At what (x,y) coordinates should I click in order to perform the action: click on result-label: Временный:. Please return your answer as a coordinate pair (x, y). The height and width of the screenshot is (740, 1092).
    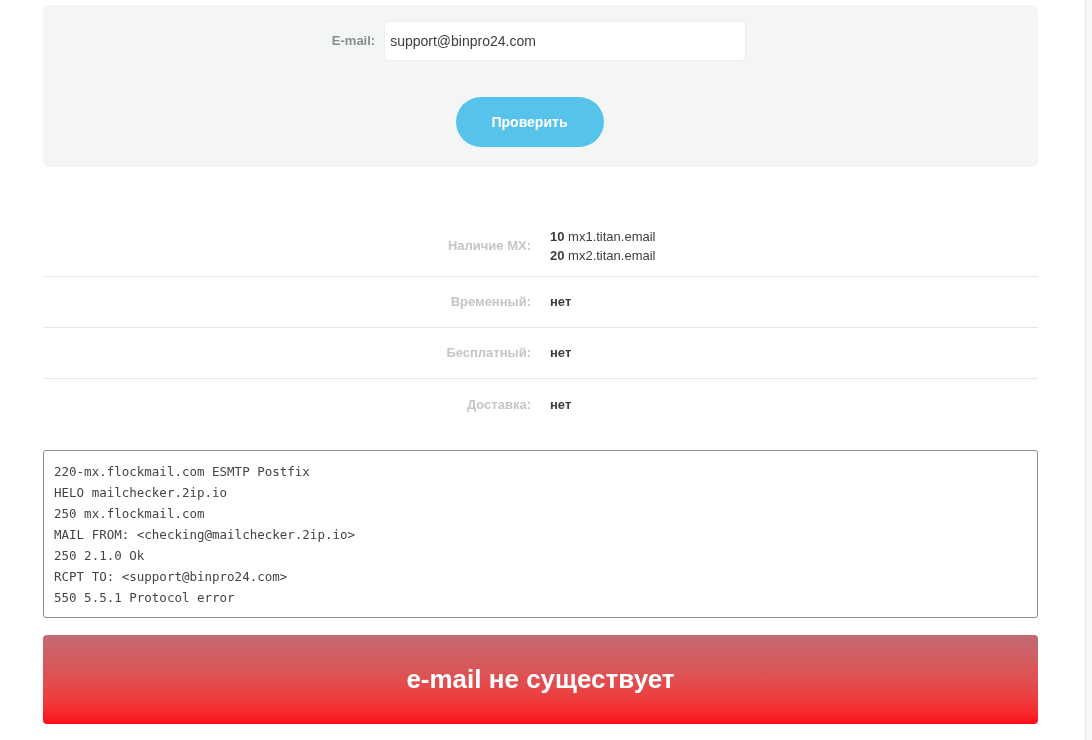
    Looking at the image, I should click on (490, 302).